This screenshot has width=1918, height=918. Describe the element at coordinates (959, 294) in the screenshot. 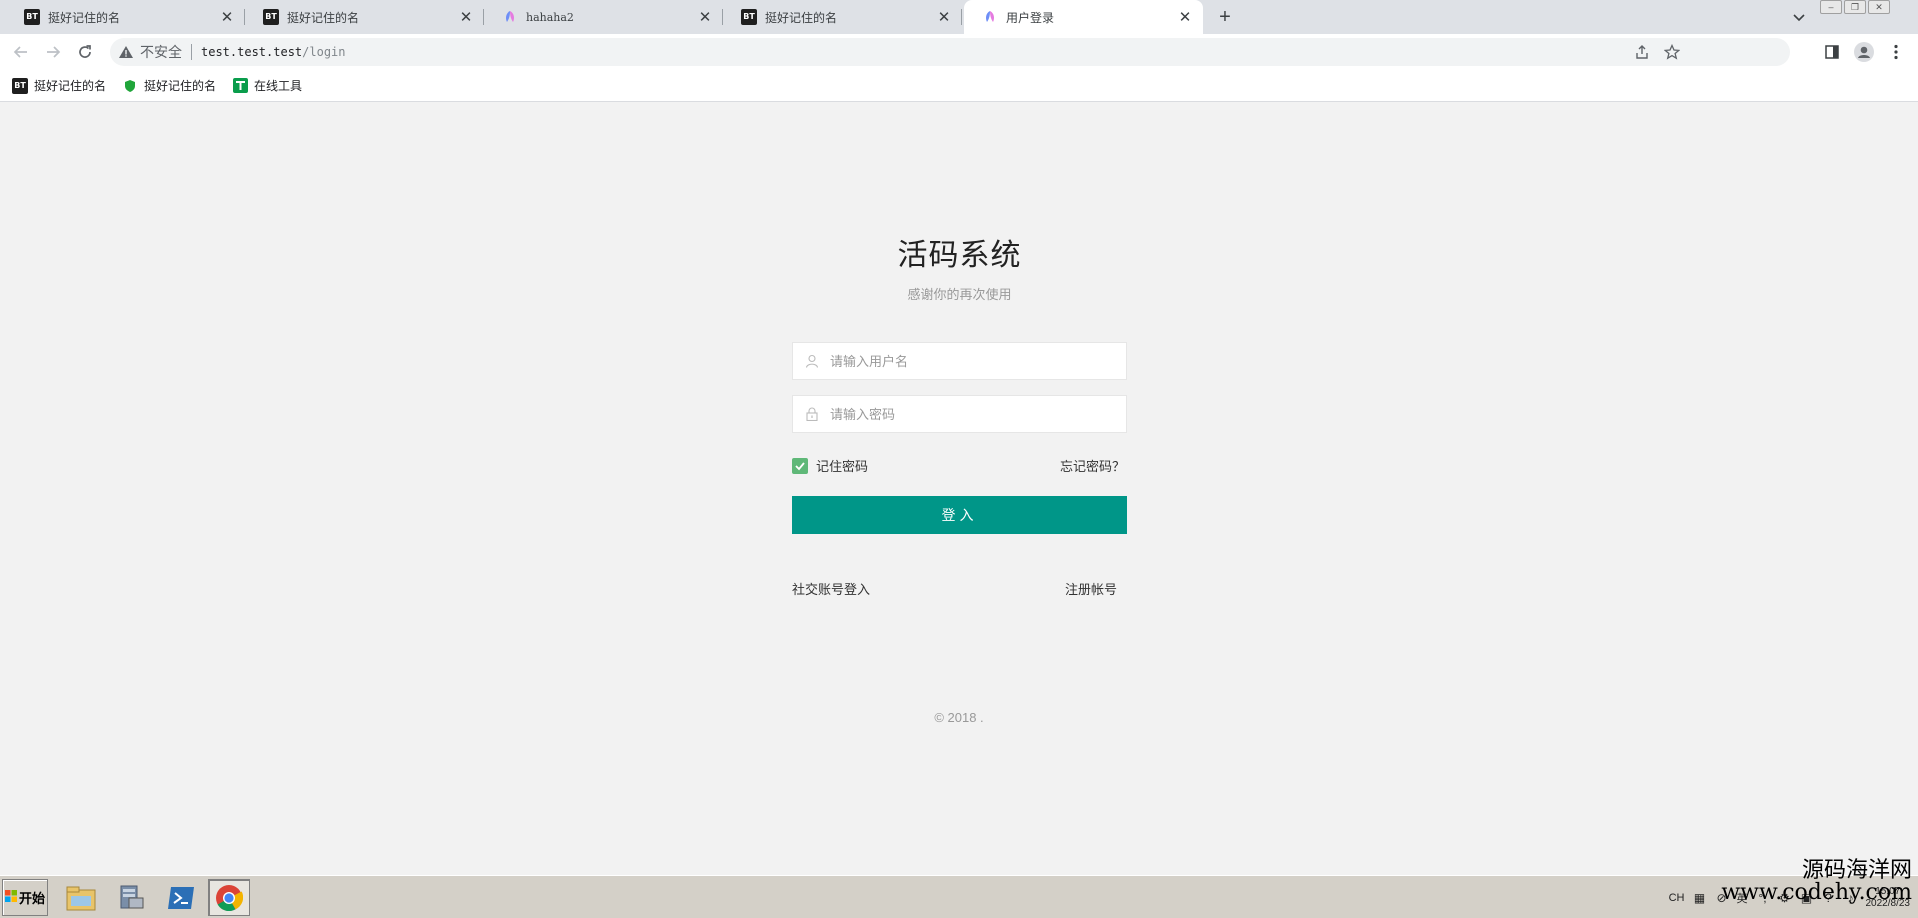

I see `page-subtitle: 感谢你的再次使用` at that location.